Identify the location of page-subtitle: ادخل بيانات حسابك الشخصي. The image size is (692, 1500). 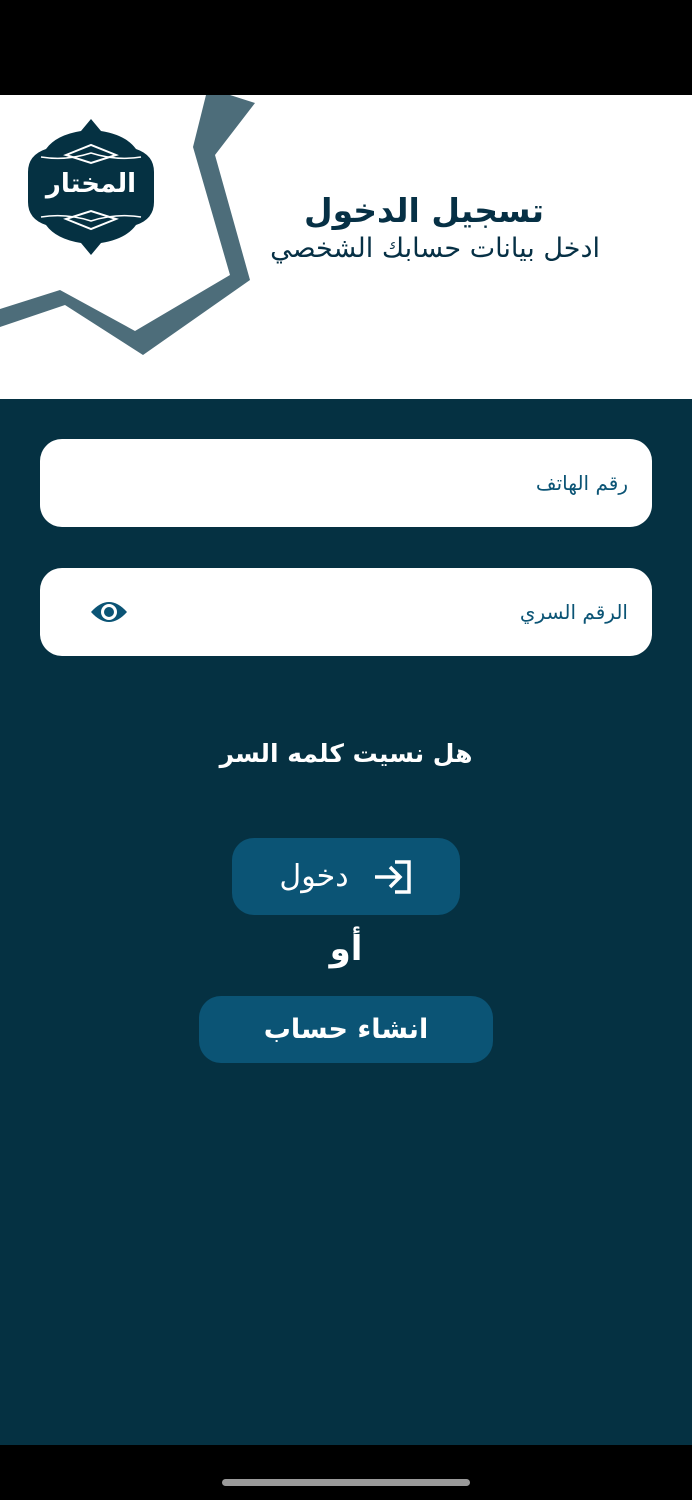
(435, 248).